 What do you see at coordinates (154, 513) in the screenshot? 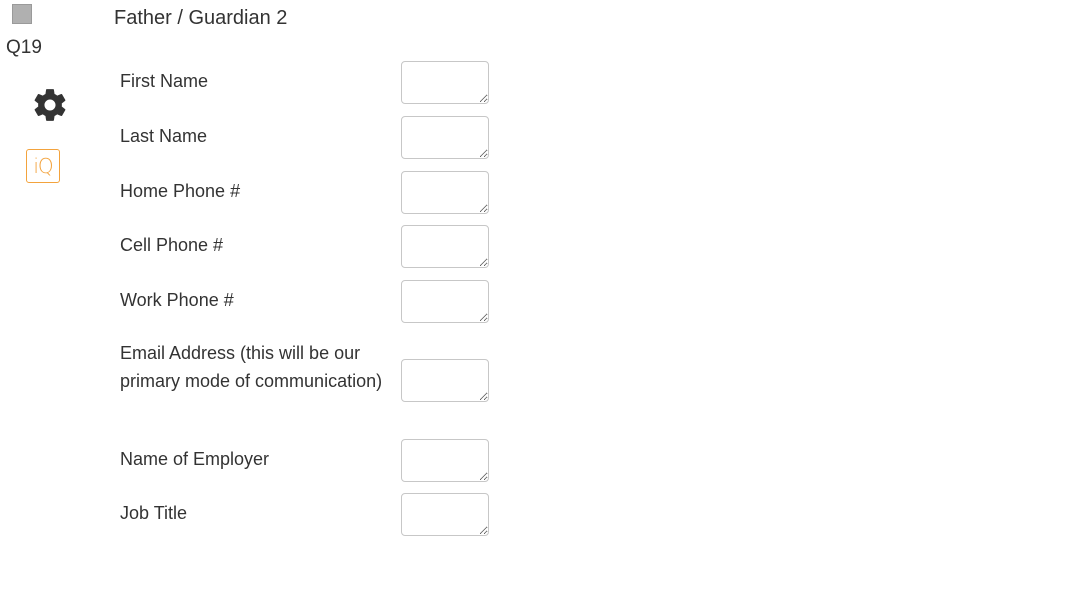
I see `field-label-job-title: Job Title` at bounding box center [154, 513].